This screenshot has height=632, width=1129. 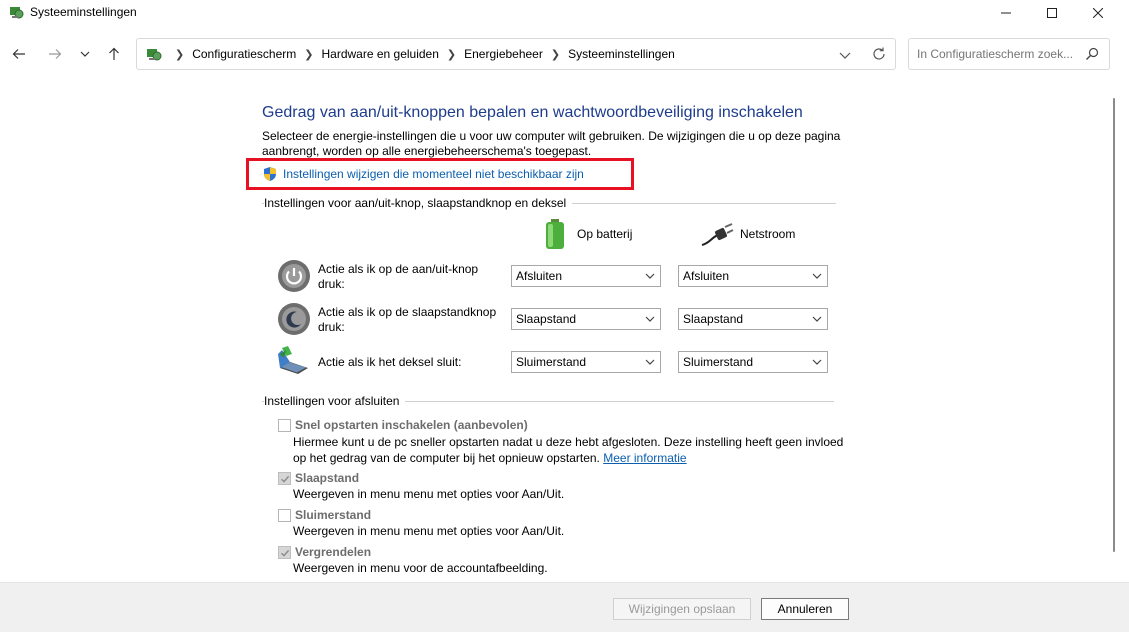 What do you see at coordinates (1114, 325) in the screenshot?
I see `scrollbar-thumb` at bounding box center [1114, 325].